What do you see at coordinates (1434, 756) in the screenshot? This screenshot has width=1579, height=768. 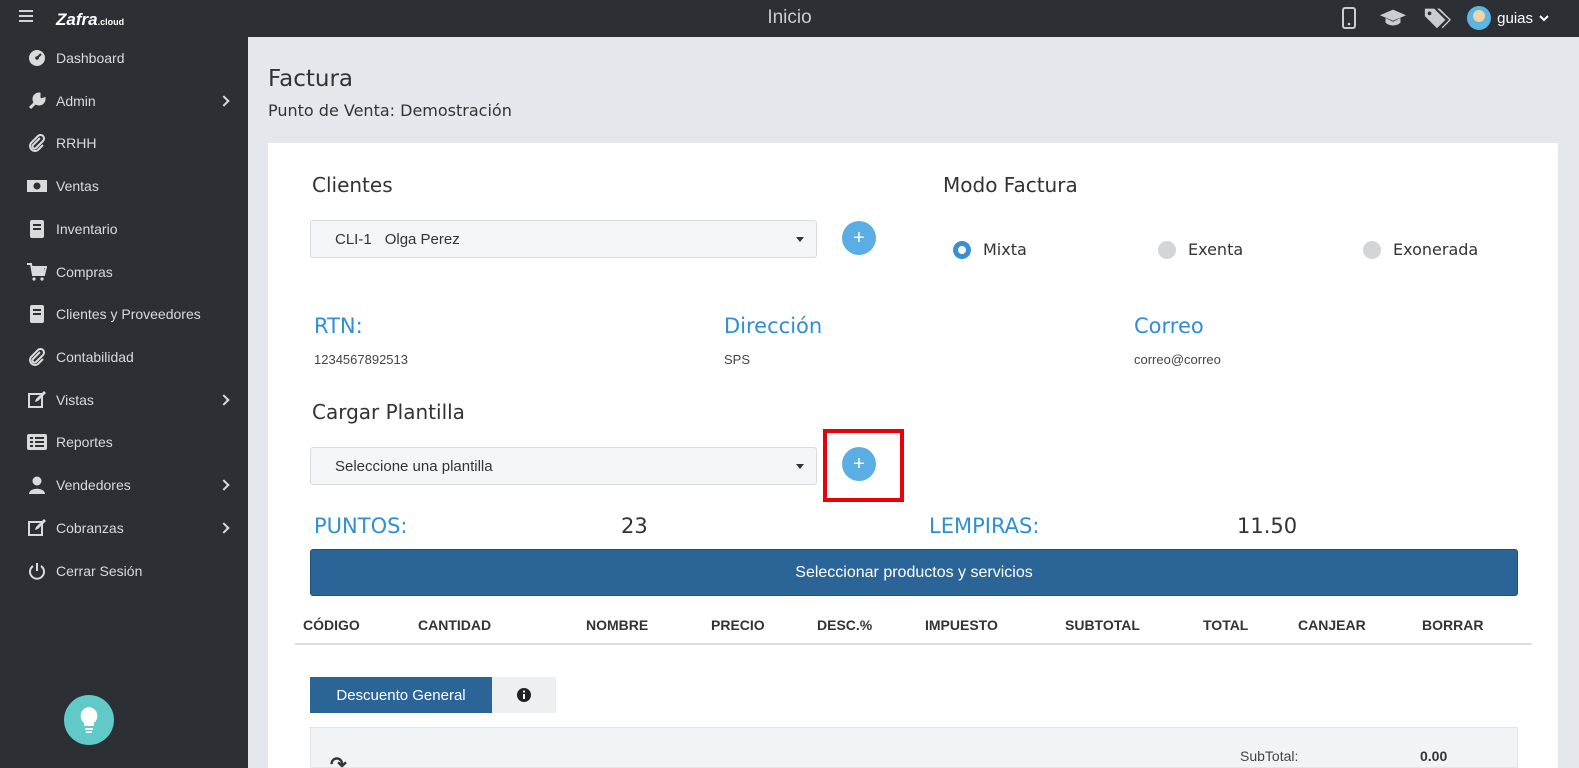 I see `subtotal-value: 0.00` at bounding box center [1434, 756].